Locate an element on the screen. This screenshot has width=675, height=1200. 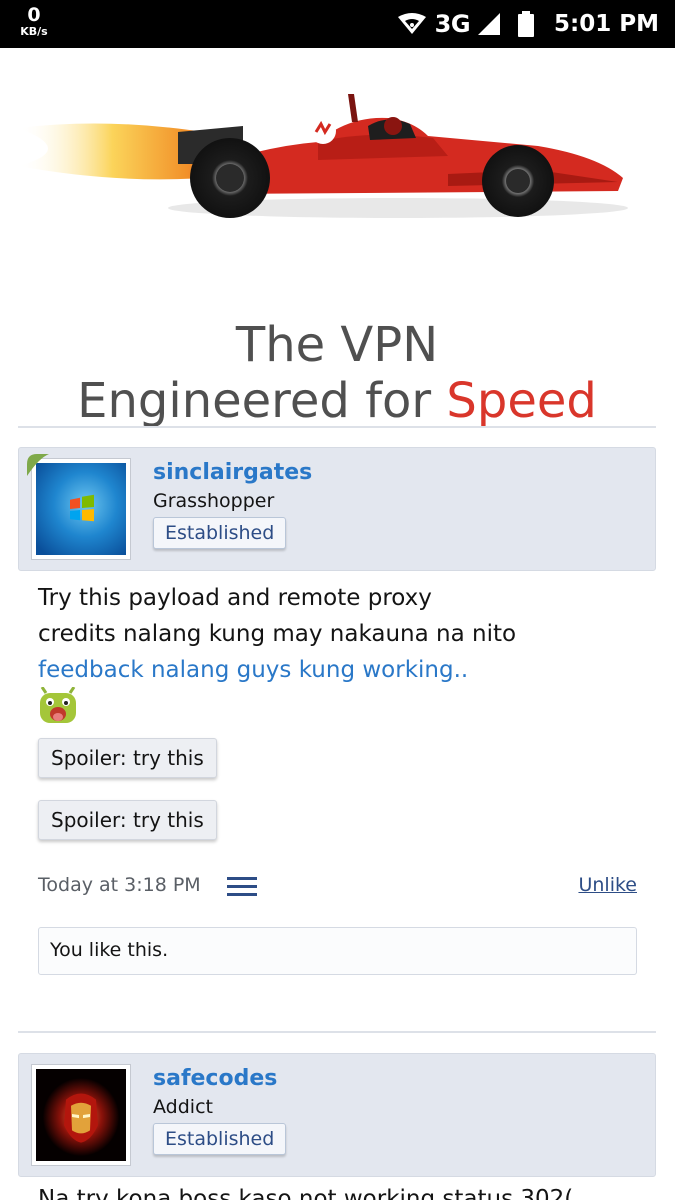
clock: 5:01 PM is located at coordinates (606, 24).